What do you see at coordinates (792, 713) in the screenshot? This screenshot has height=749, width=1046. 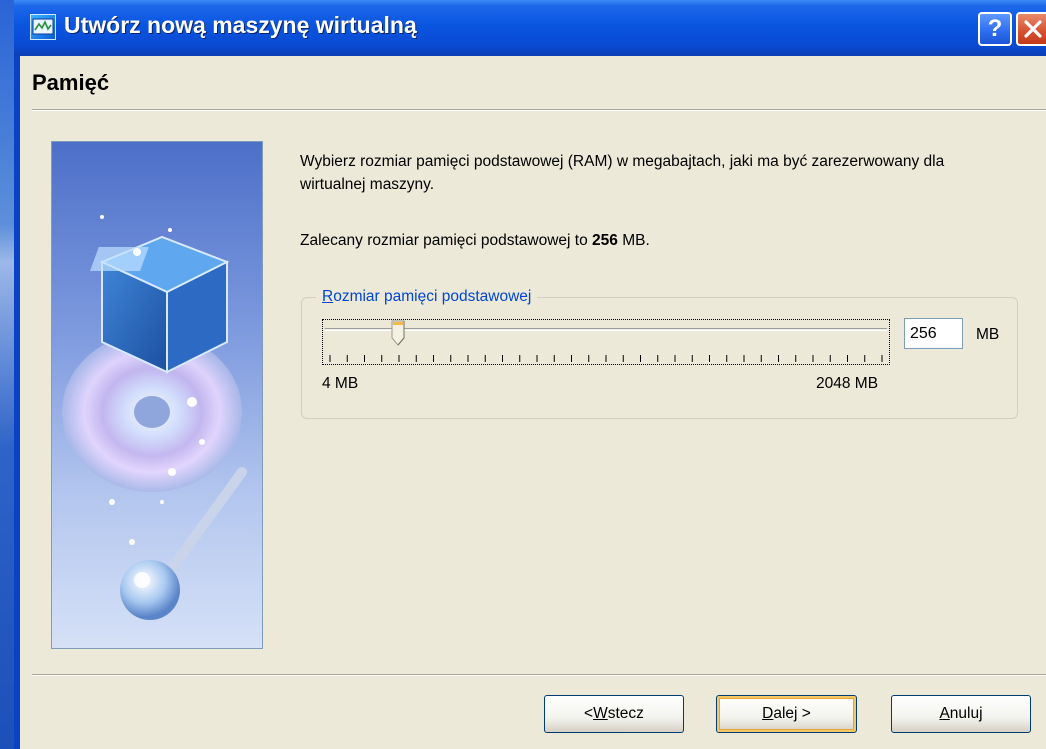 I see `next-rest: alej >` at bounding box center [792, 713].